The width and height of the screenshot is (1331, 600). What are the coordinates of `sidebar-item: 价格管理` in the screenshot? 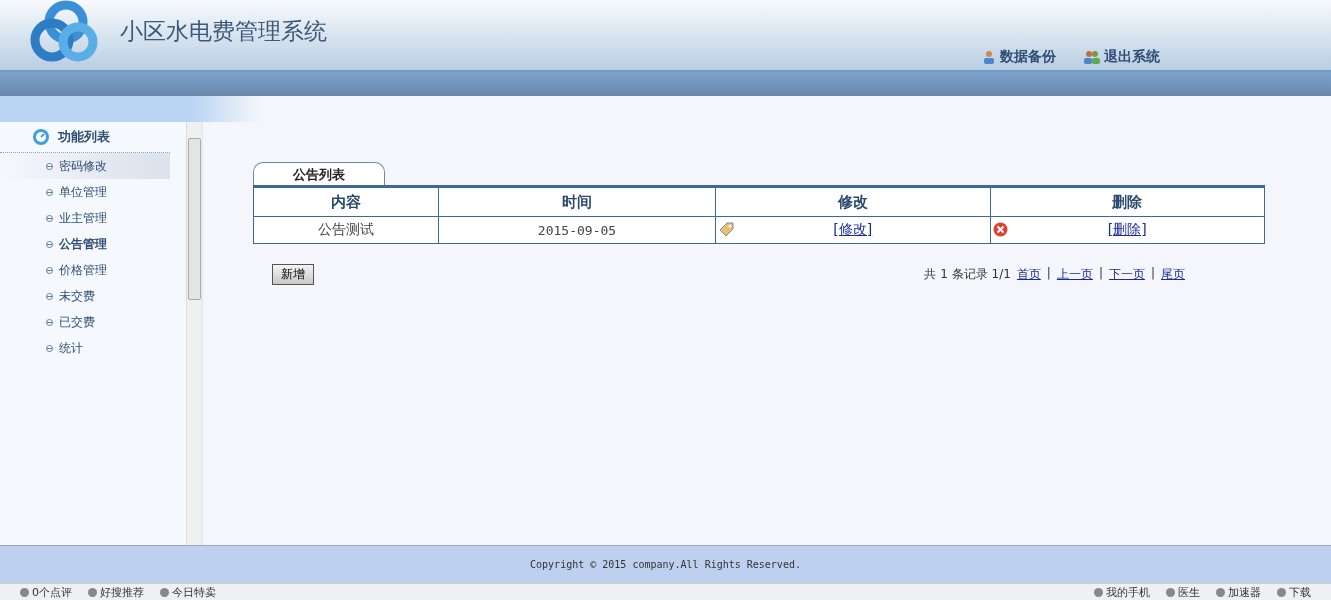 It's located at (85, 270).